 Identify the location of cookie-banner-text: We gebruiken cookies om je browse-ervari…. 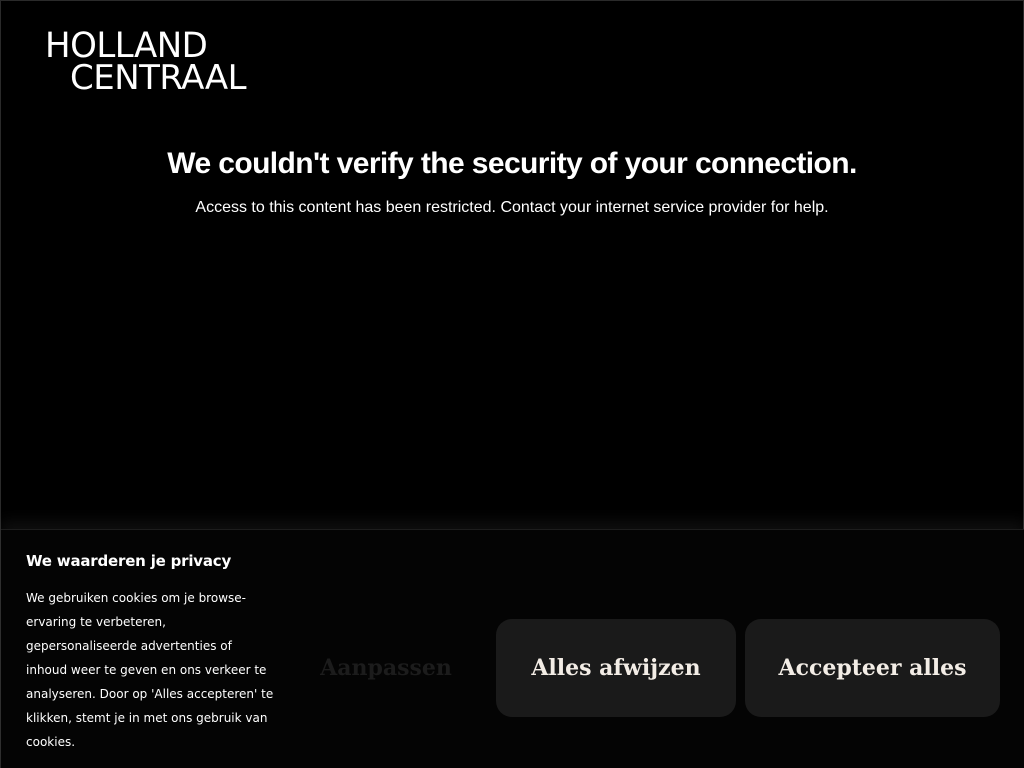
(150, 670).